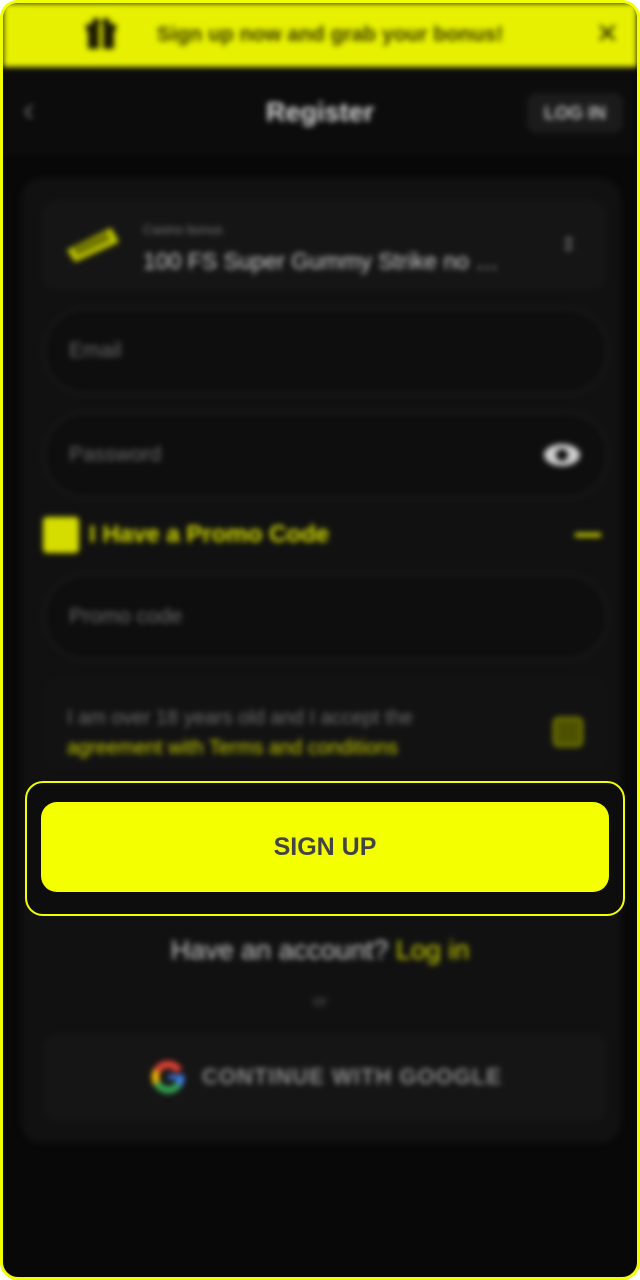 The width and height of the screenshot is (640, 1280). What do you see at coordinates (568, 732) in the screenshot?
I see `terms-checkbox` at bounding box center [568, 732].